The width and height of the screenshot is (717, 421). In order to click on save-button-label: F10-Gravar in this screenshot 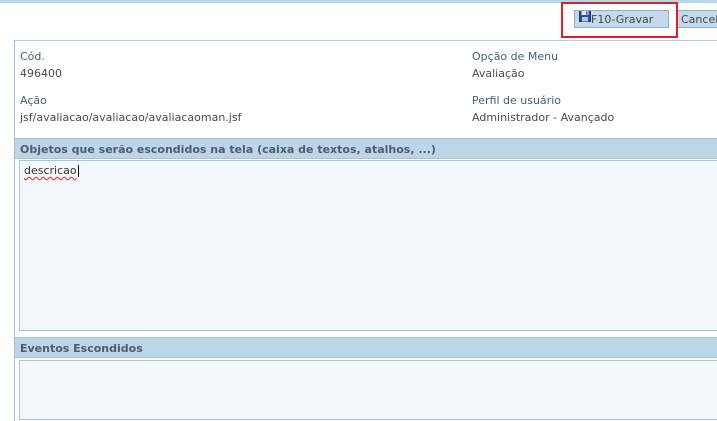, I will do `click(622, 19)`.